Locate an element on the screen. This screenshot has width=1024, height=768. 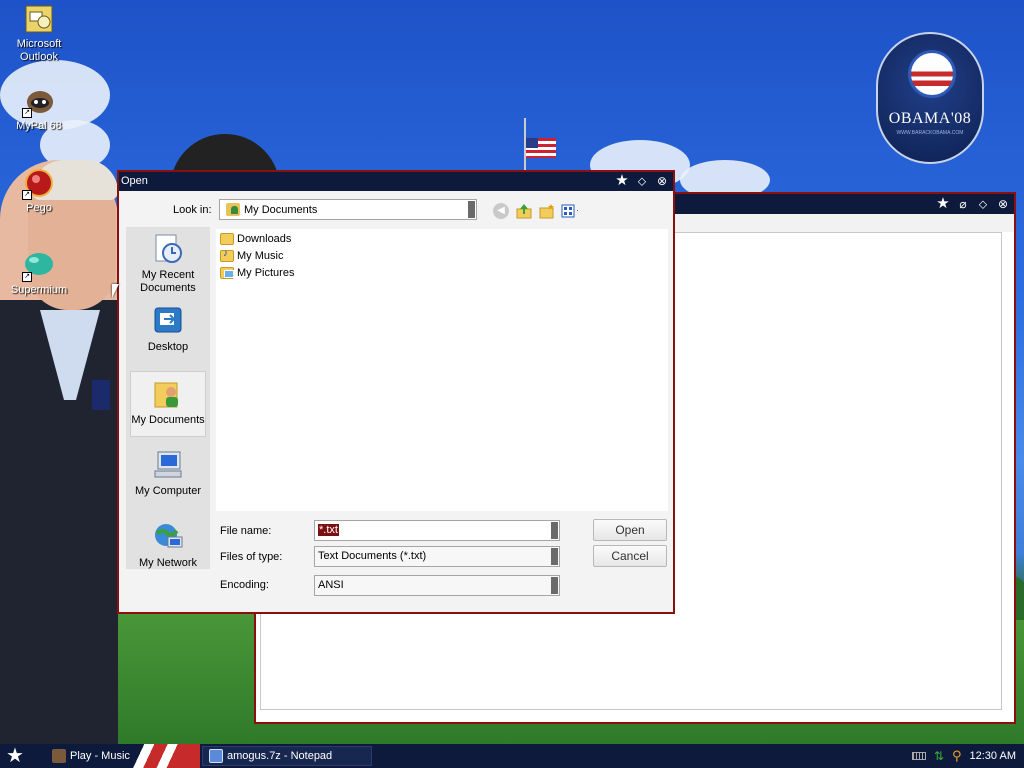
taskbar-button-play-music: Play - Music is located at coordinates (121, 756).